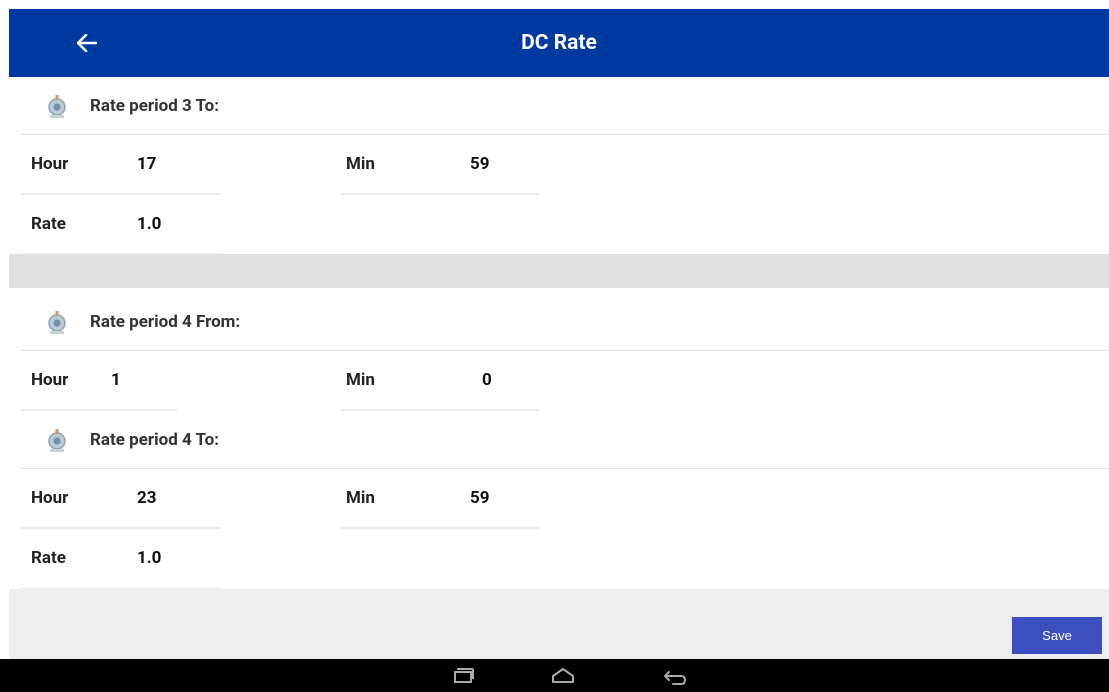 The image size is (1109, 692). What do you see at coordinates (165, 322) in the screenshot?
I see `section-heading: Rate period 4 From:` at bounding box center [165, 322].